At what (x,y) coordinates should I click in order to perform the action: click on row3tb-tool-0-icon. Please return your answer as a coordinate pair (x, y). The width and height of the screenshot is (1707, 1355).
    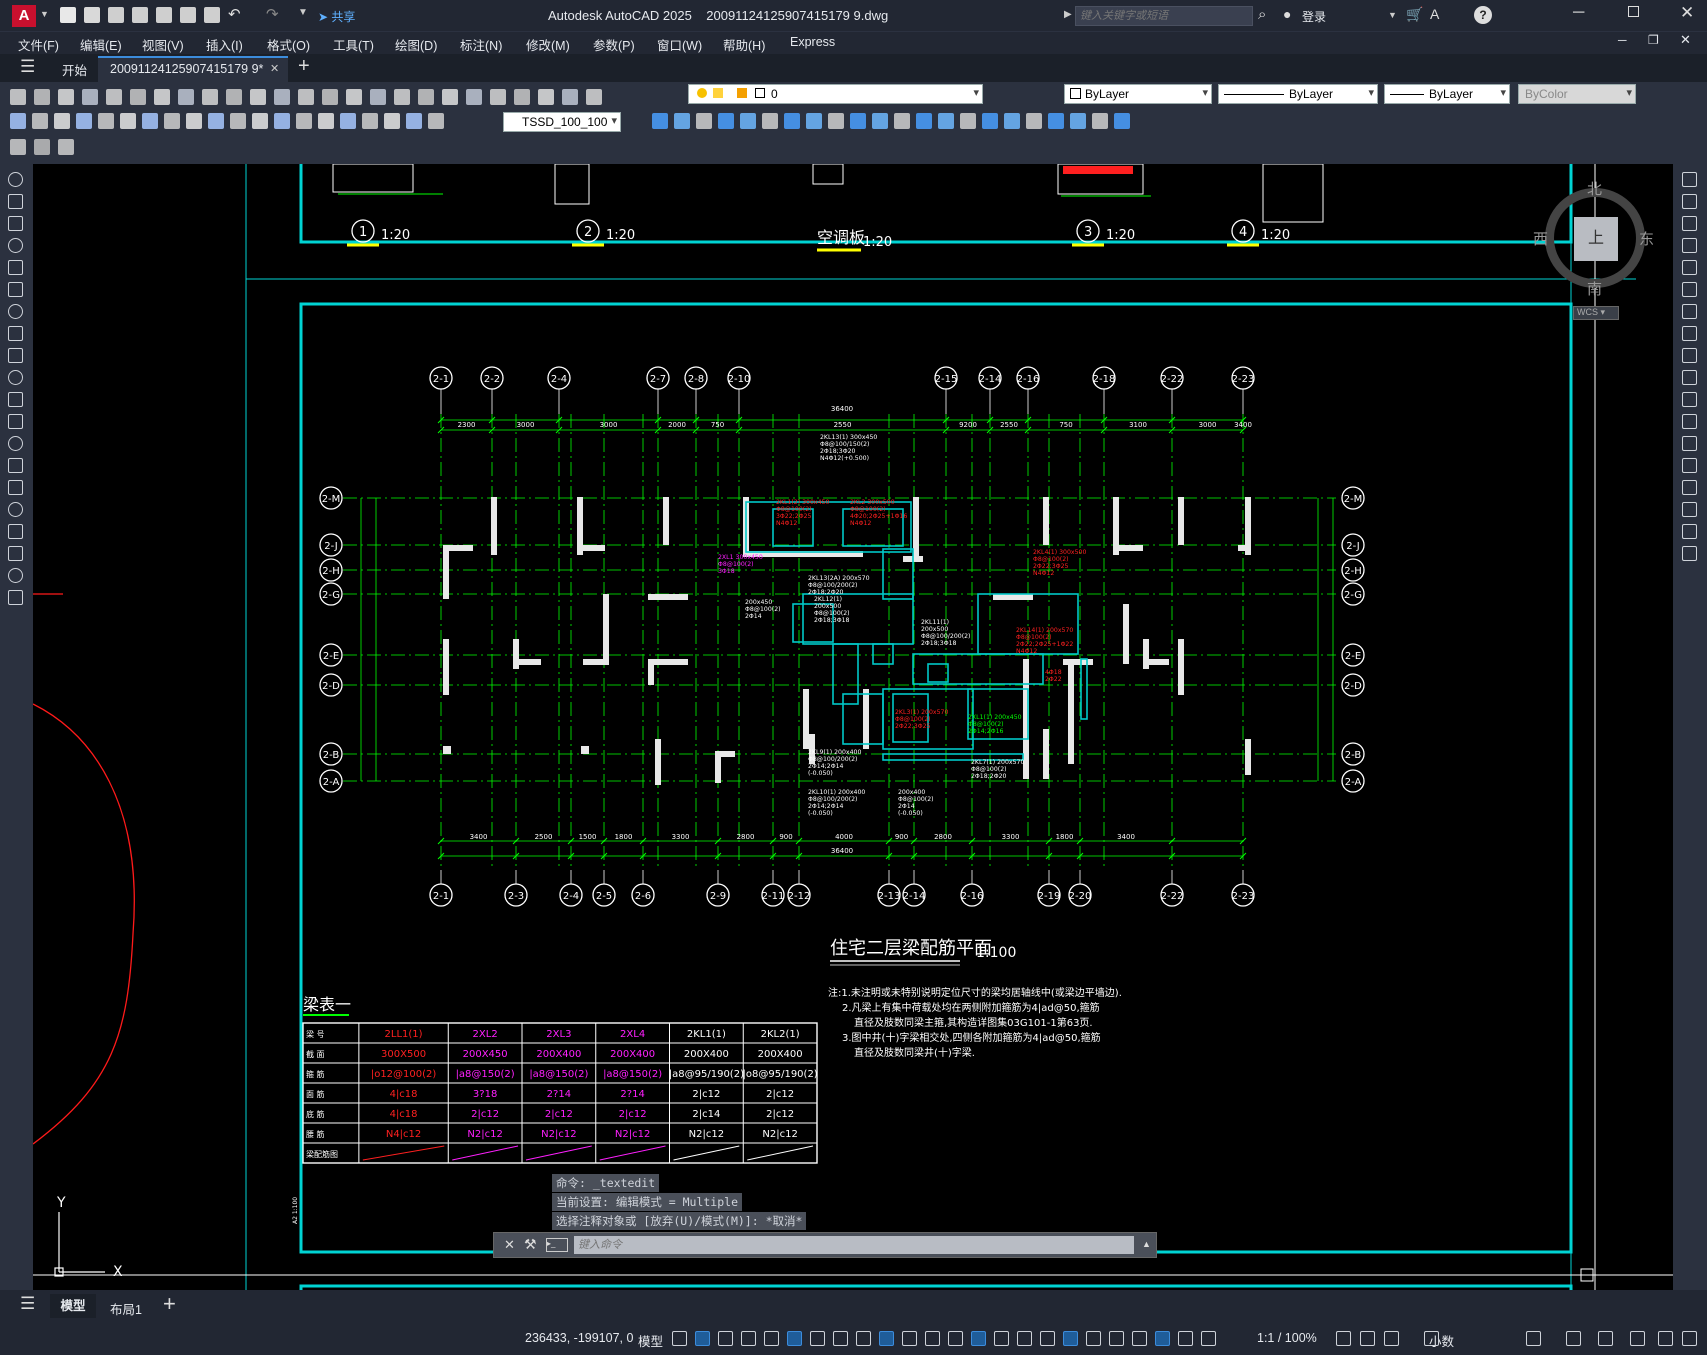
    Looking at the image, I should click on (660, 121).